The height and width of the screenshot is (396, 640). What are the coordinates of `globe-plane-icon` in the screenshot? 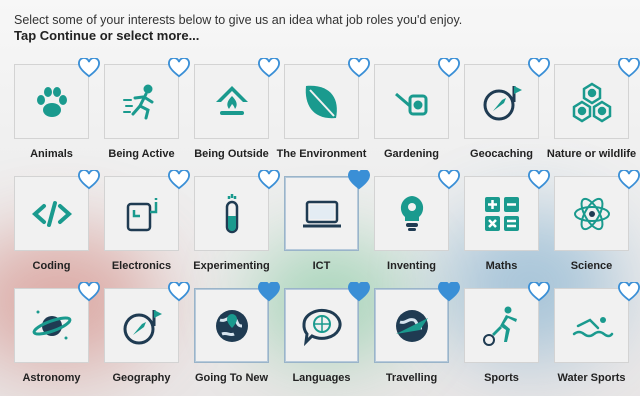 It's located at (411, 325).